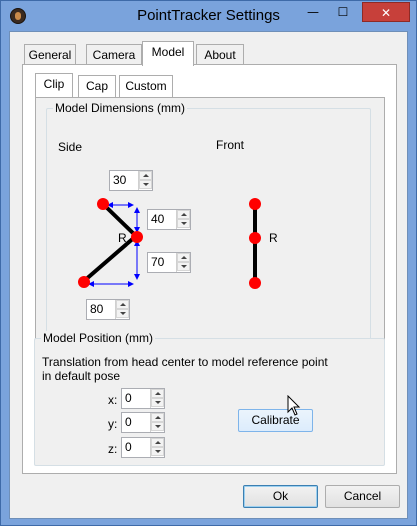 The width and height of the screenshot is (417, 526). What do you see at coordinates (137, 237) in the screenshot?
I see `marker-reference` at bounding box center [137, 237].